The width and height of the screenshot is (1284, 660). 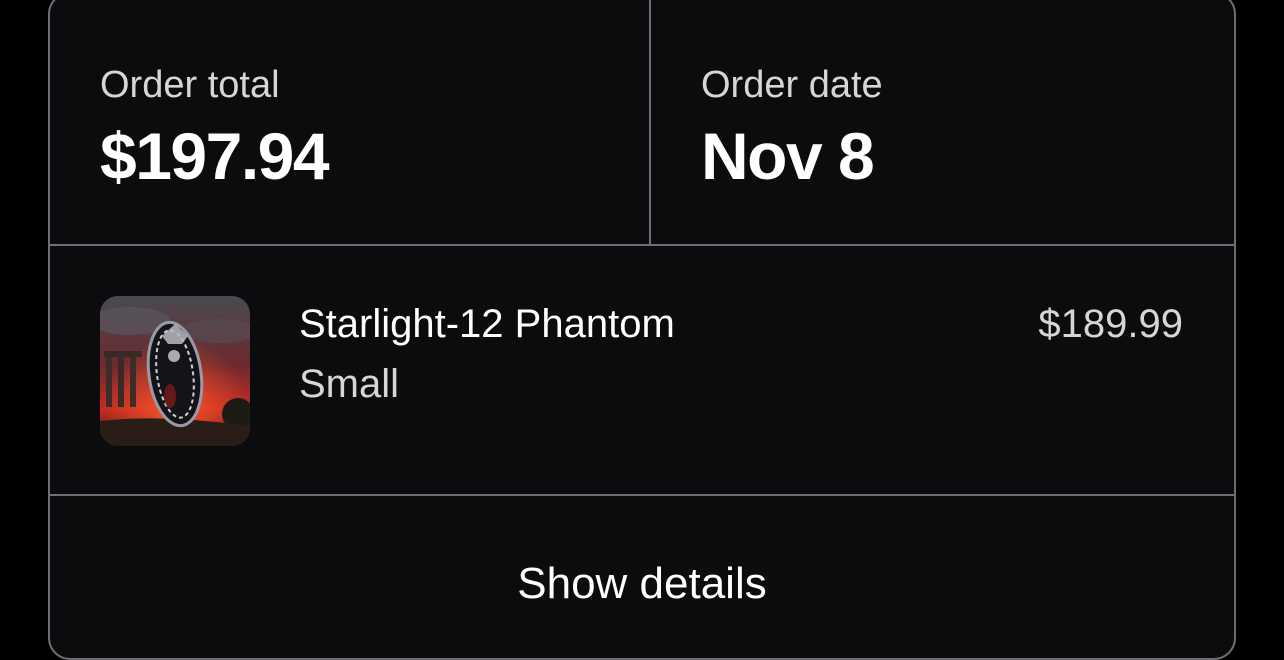 What do you see at coordinates (792, 85) in the screenshot?
I see `order-date-label: Order date` at bounding box center [792, 85].